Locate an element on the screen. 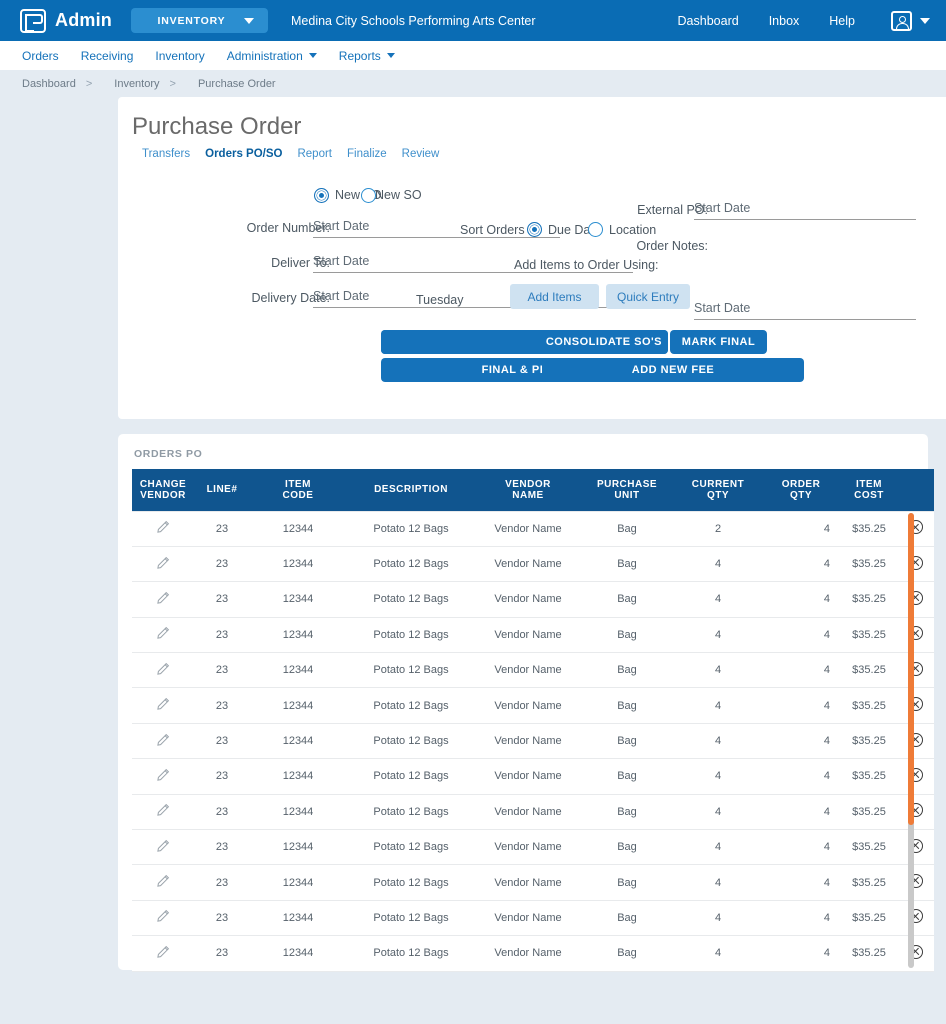 This screenshot has width=946, height=1024. subnav-item-receiving: Receiving is located at coordinates (107, 56).